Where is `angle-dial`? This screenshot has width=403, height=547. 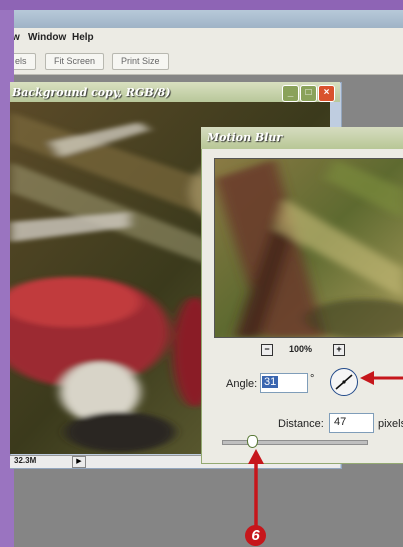
angle-dial is located at coordinates (344, 382).